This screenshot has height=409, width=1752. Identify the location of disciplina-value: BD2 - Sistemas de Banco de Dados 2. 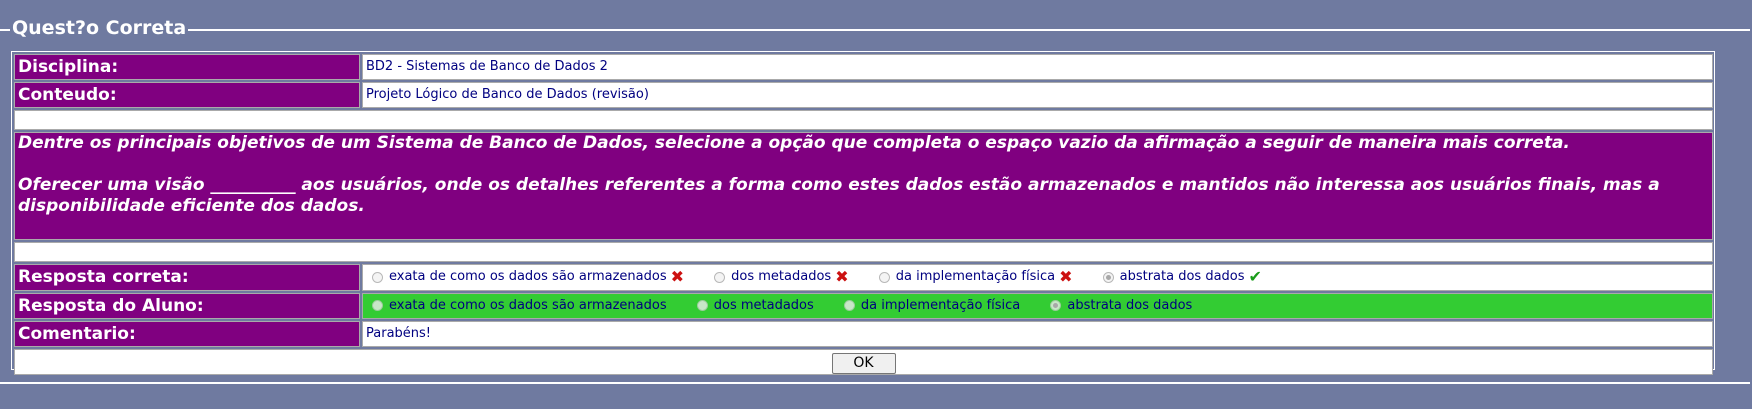
(1037, 67).